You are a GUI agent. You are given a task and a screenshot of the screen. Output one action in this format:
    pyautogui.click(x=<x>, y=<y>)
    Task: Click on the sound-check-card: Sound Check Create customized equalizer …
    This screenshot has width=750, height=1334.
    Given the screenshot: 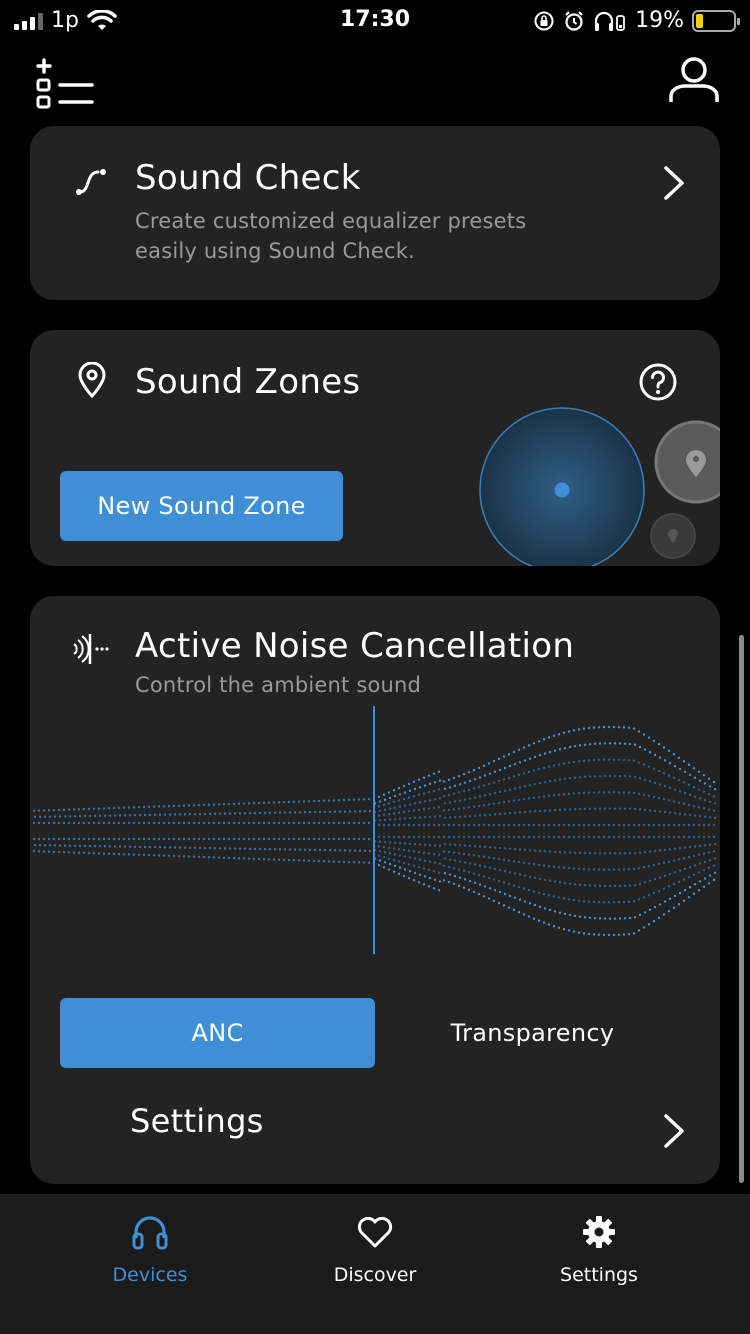 What is the action you would take?
    pyautogui.click(x=375, y=213)
    